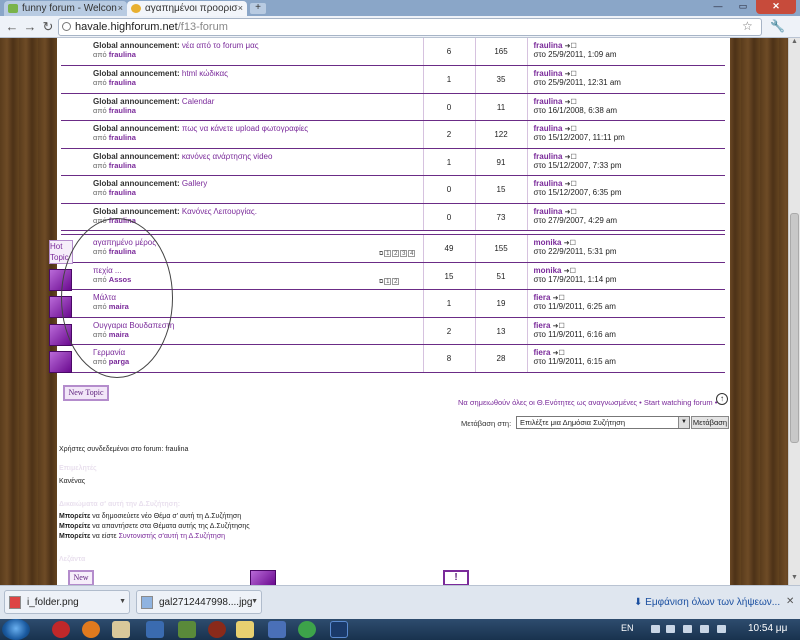  What do you see at coordinates (16, 629) in the screenshot?
I see `start-button` at bounding box center [16, 629].